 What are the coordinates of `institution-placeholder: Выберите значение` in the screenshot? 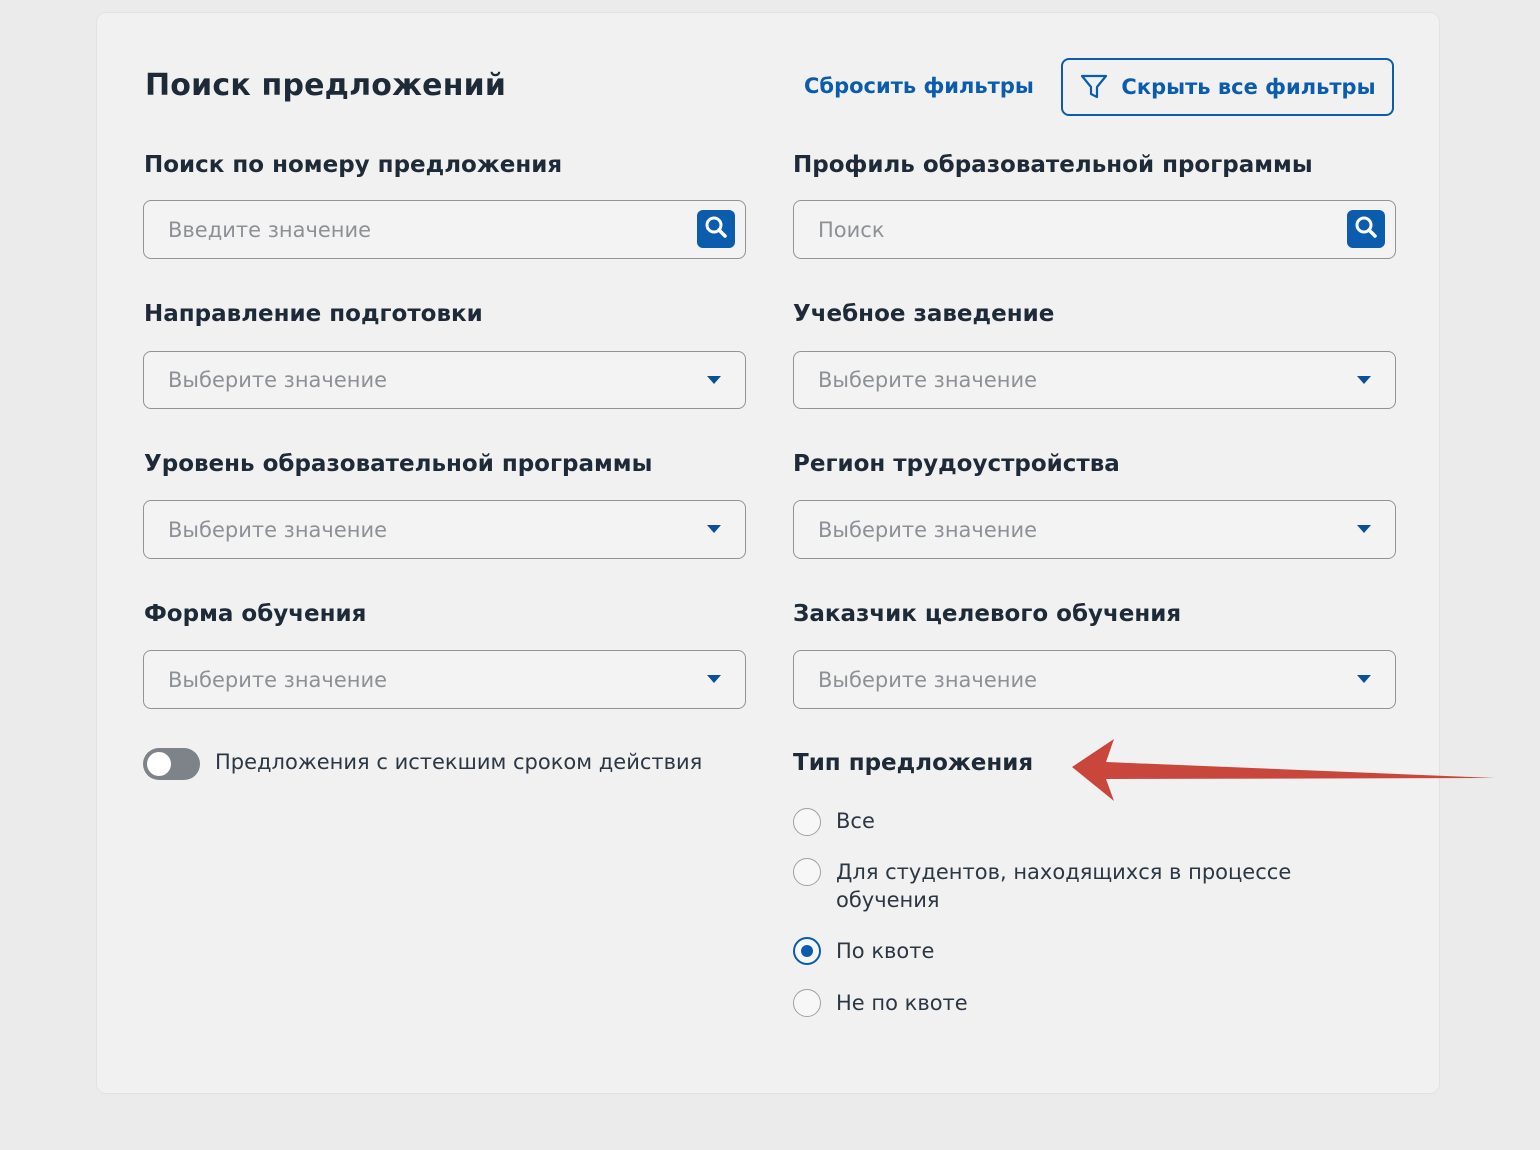 It's located at (928, 380).